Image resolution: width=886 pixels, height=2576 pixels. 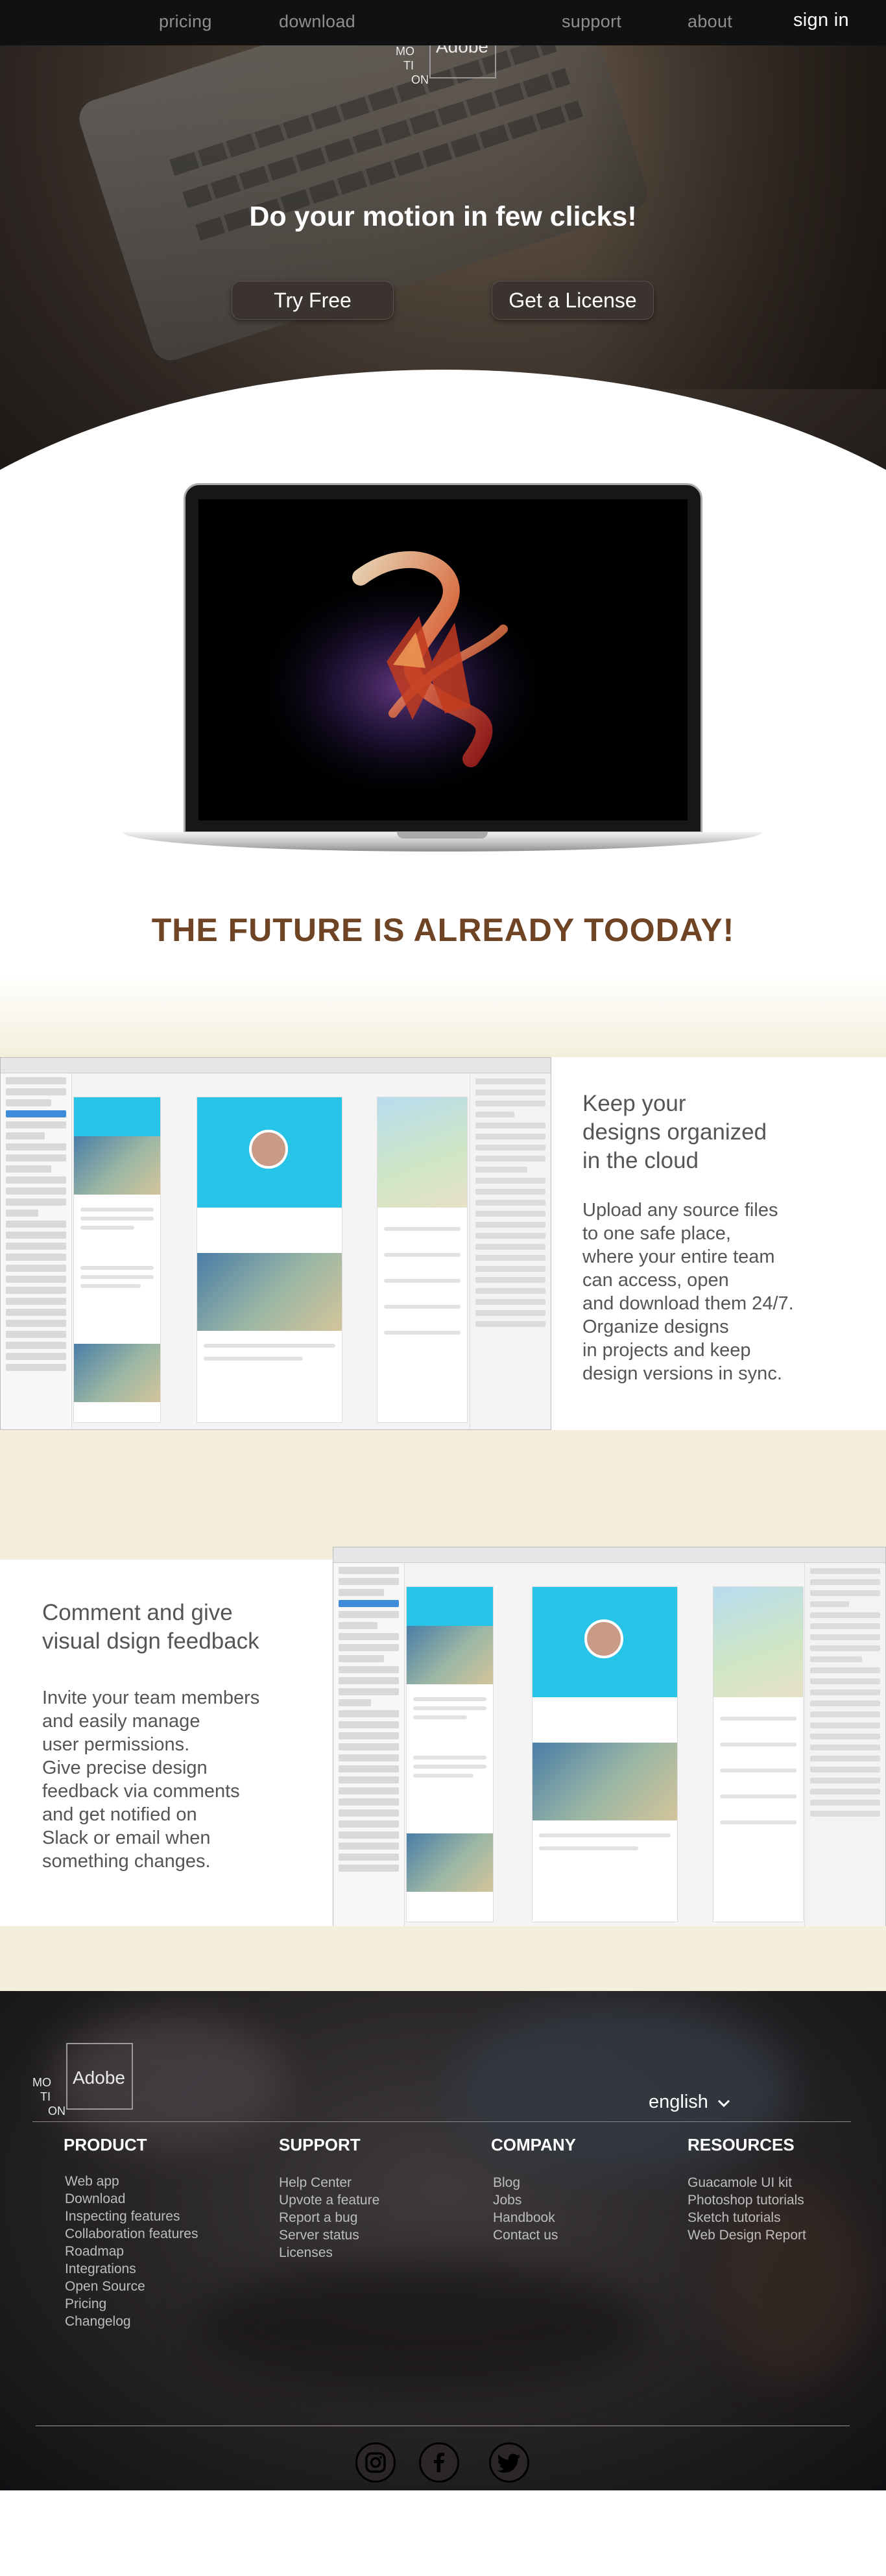 What do you see at coordinates (735, 194) in the screenshot?
I see `hero-background-shade` at bounding box center [735, 194].